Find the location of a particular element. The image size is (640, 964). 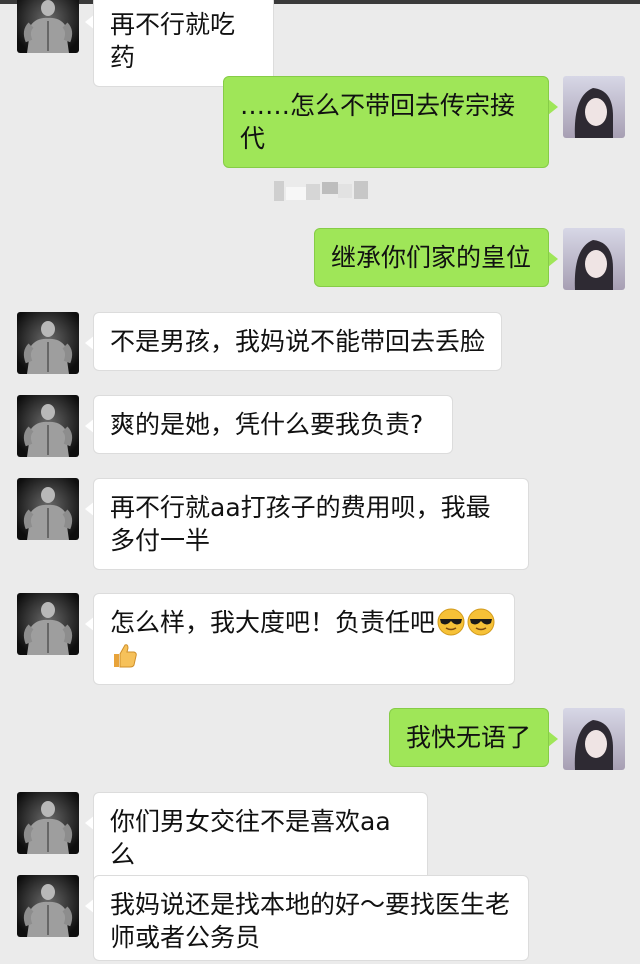

message-bubble: 爽的是她，凭什么要我负责? is located at coordinates (273, 424).